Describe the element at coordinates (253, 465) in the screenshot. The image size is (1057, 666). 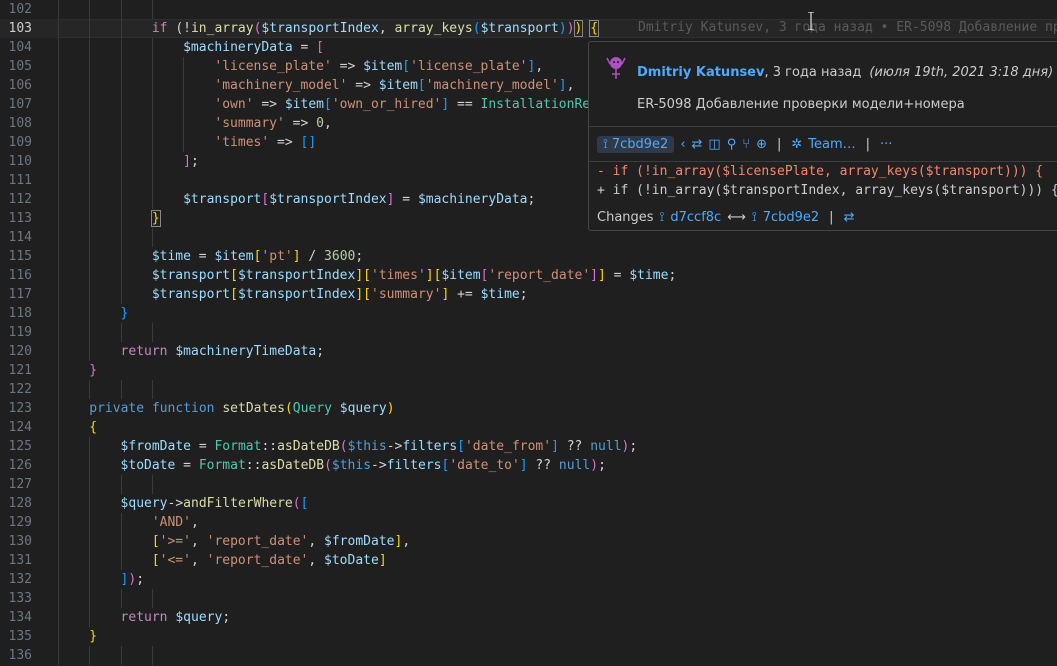
I see `code-token: ::` at that location.